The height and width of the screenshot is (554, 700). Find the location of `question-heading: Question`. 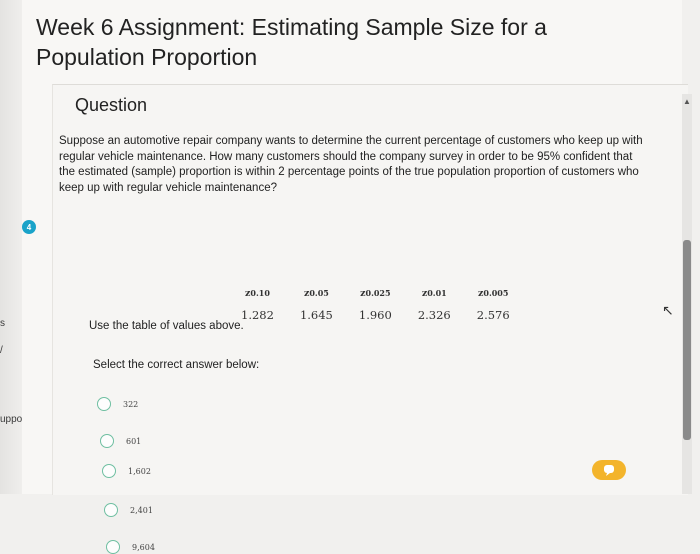

question-heading: Question is located at coordinates (111, 105).